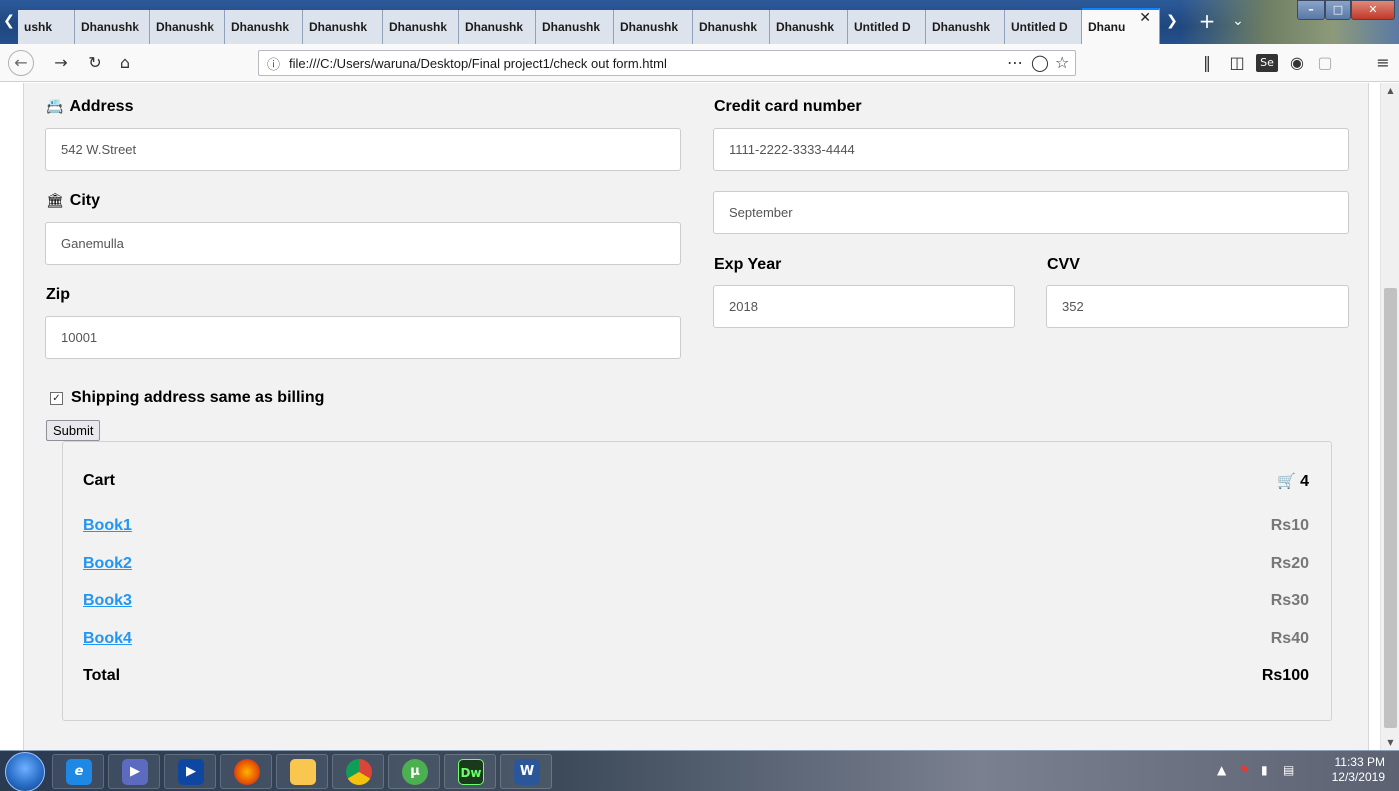 The width and height of the screenshot is (1399, 791). What do you see at coordinates (1358, 770) in the screenshot?
I see `taskbar-clock: 11:33 PM 12/3/2019` at bounding box center [1358, 770].